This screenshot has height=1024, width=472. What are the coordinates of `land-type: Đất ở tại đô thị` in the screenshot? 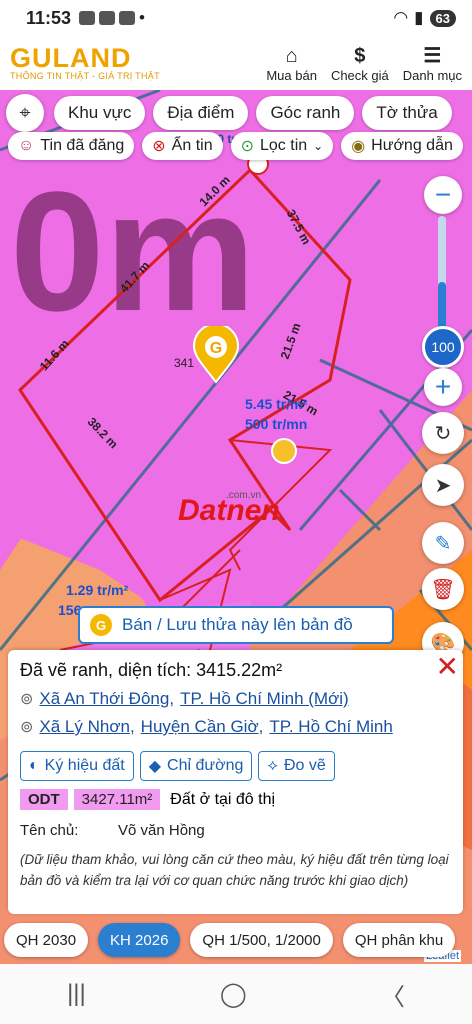 It's located at (223, 799).